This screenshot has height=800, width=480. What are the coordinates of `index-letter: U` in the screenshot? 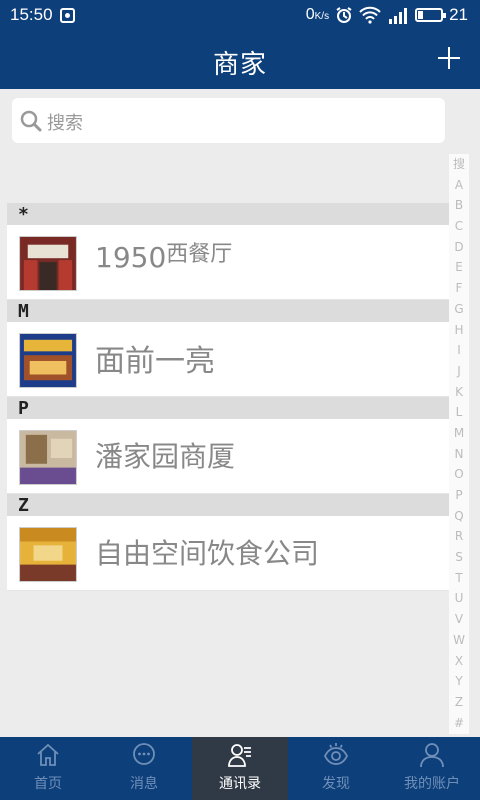 It's located at (459, 598).